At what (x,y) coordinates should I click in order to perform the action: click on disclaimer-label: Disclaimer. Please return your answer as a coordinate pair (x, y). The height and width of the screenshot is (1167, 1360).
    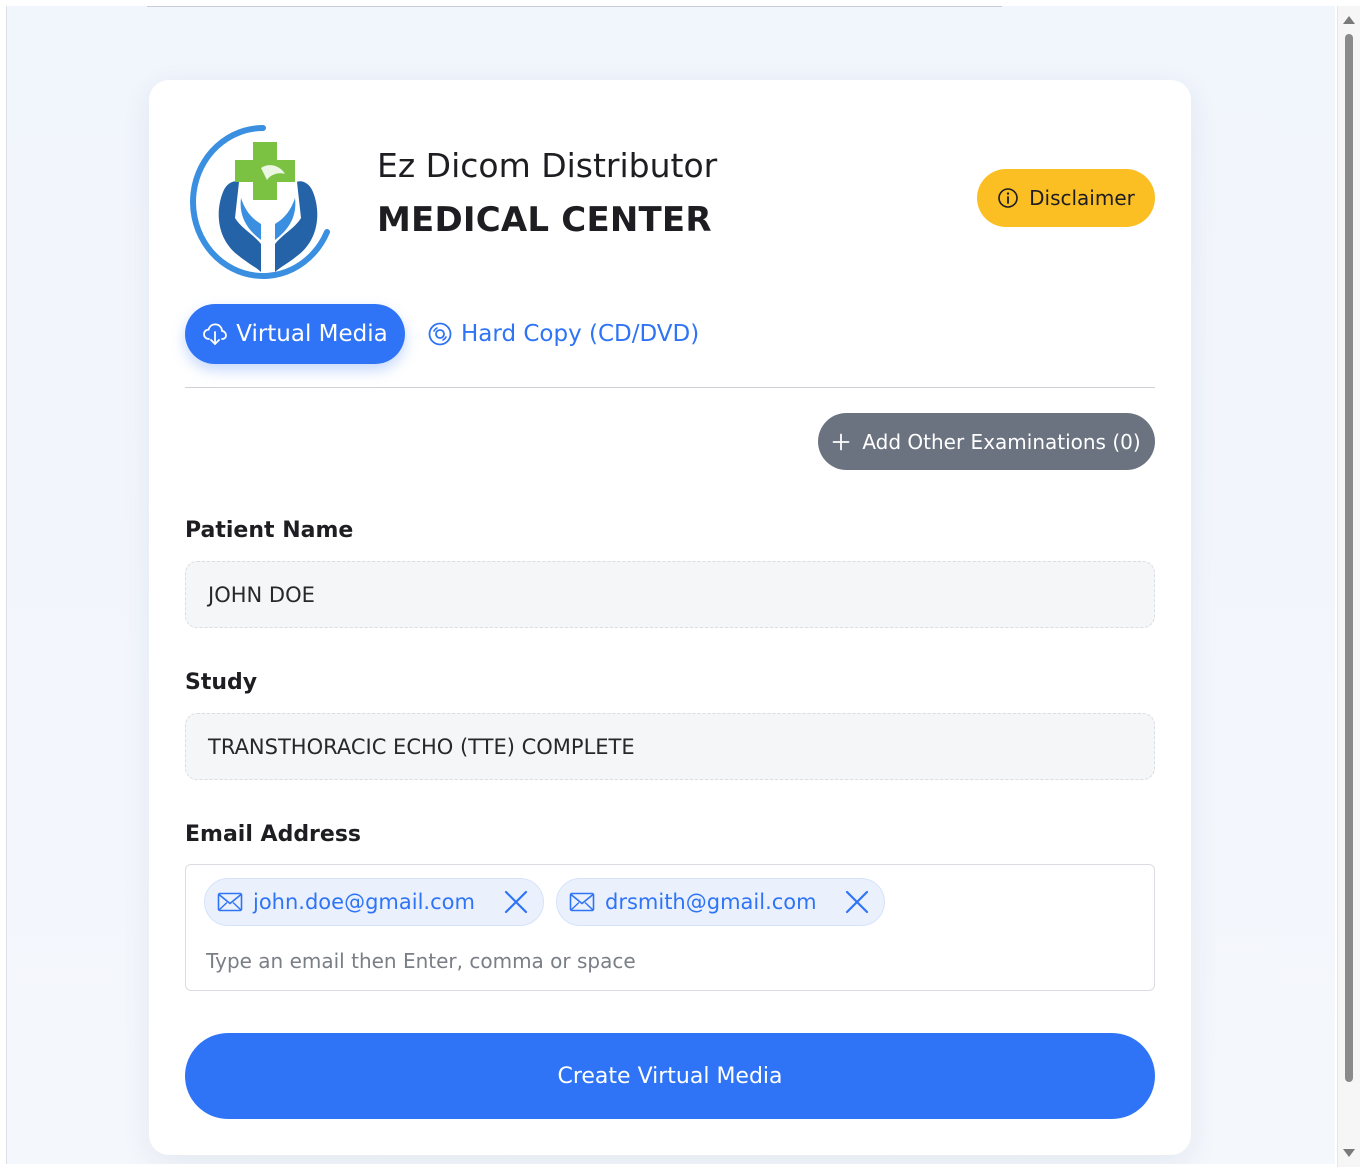
    Looking at the image, I should click on (1082, 198).